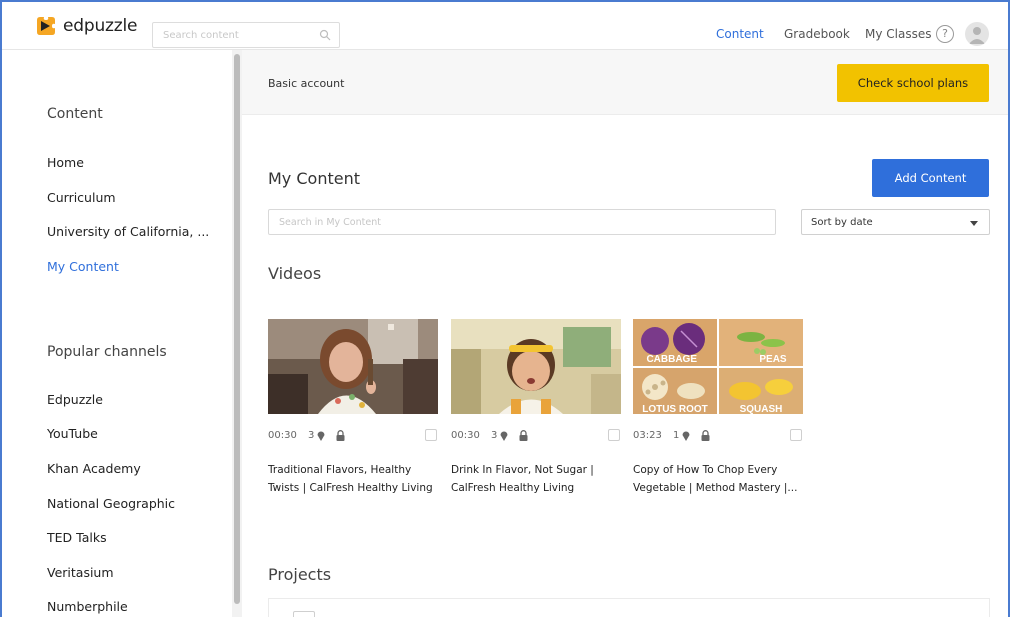 The height and width of the screenshot is (617, 1010). What do you see at coordinates (740, 34) in the screenshot?
I see `nav-content: Content` at bounding box center [740, 34].